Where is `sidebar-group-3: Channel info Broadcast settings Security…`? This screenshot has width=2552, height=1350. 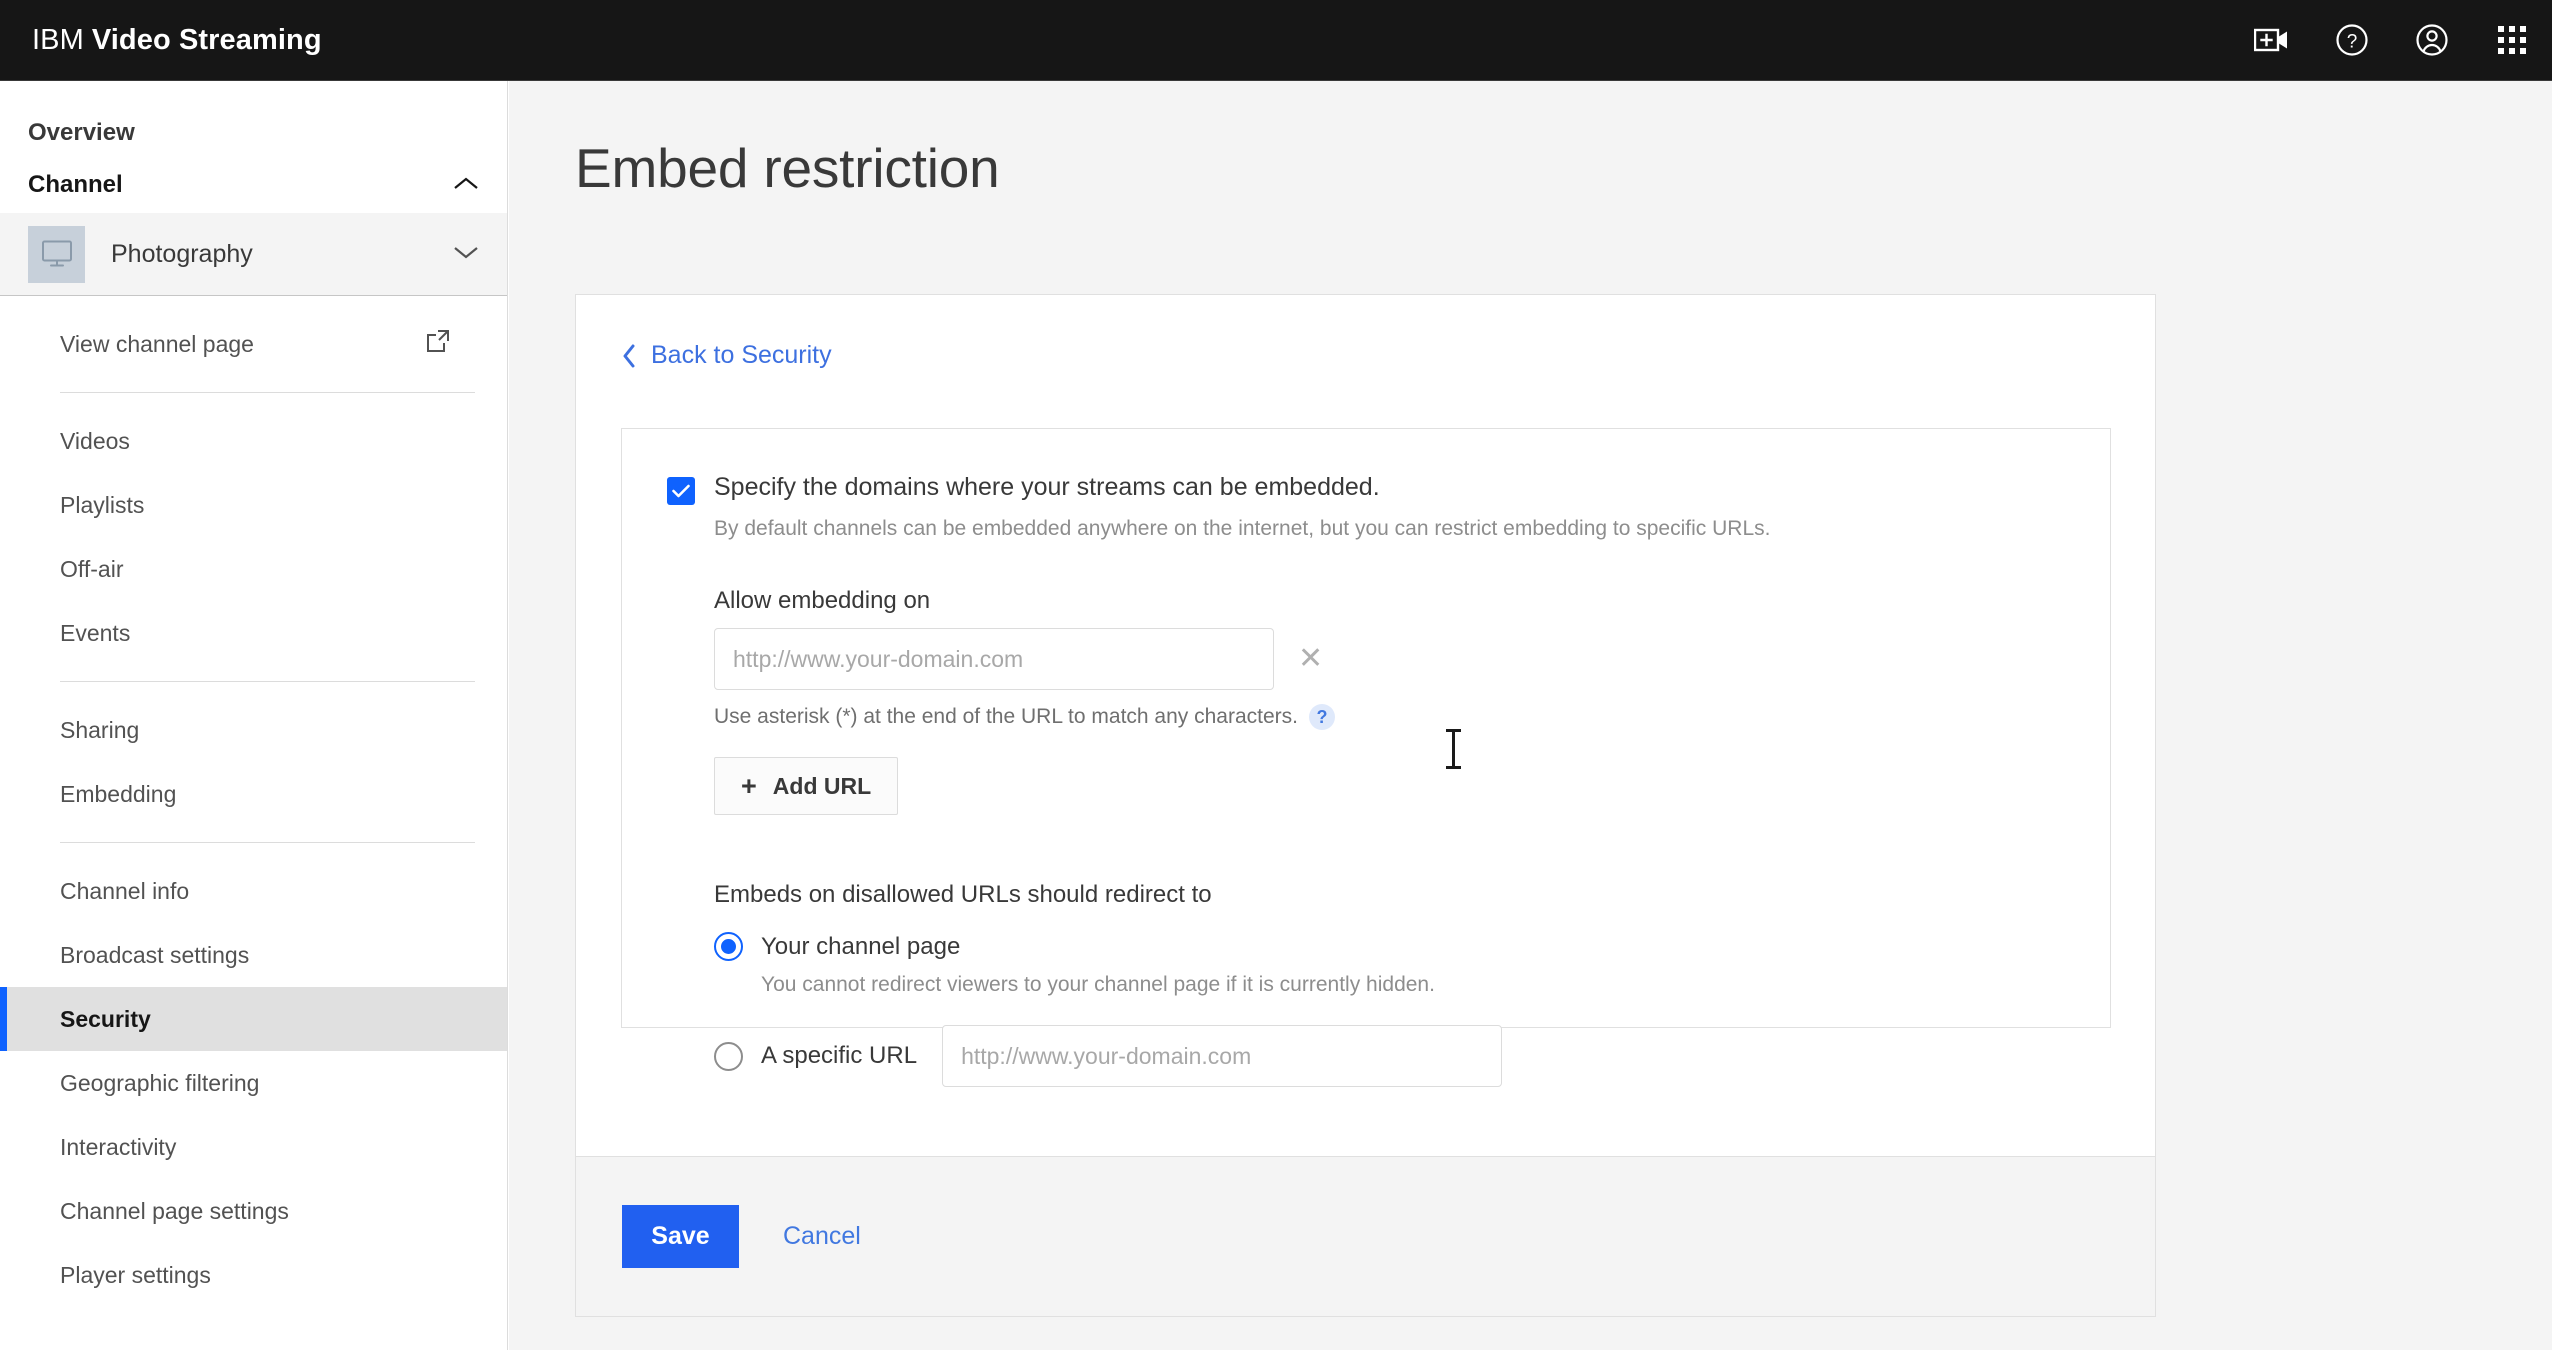
sidebar-group-3: Channel info Broadcast settings Security… is located at coordinates (253, 1083).